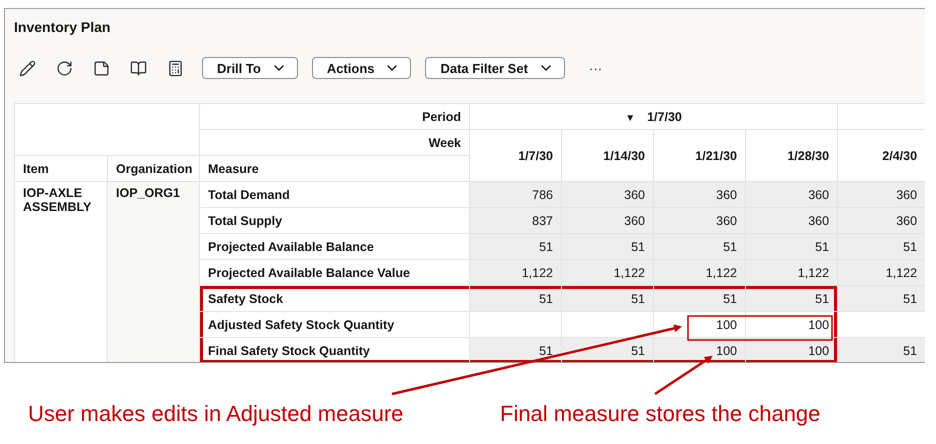 This screenshot has width=936, height=444. I want to click on week-header: 1/14/30, so click(608, 156).